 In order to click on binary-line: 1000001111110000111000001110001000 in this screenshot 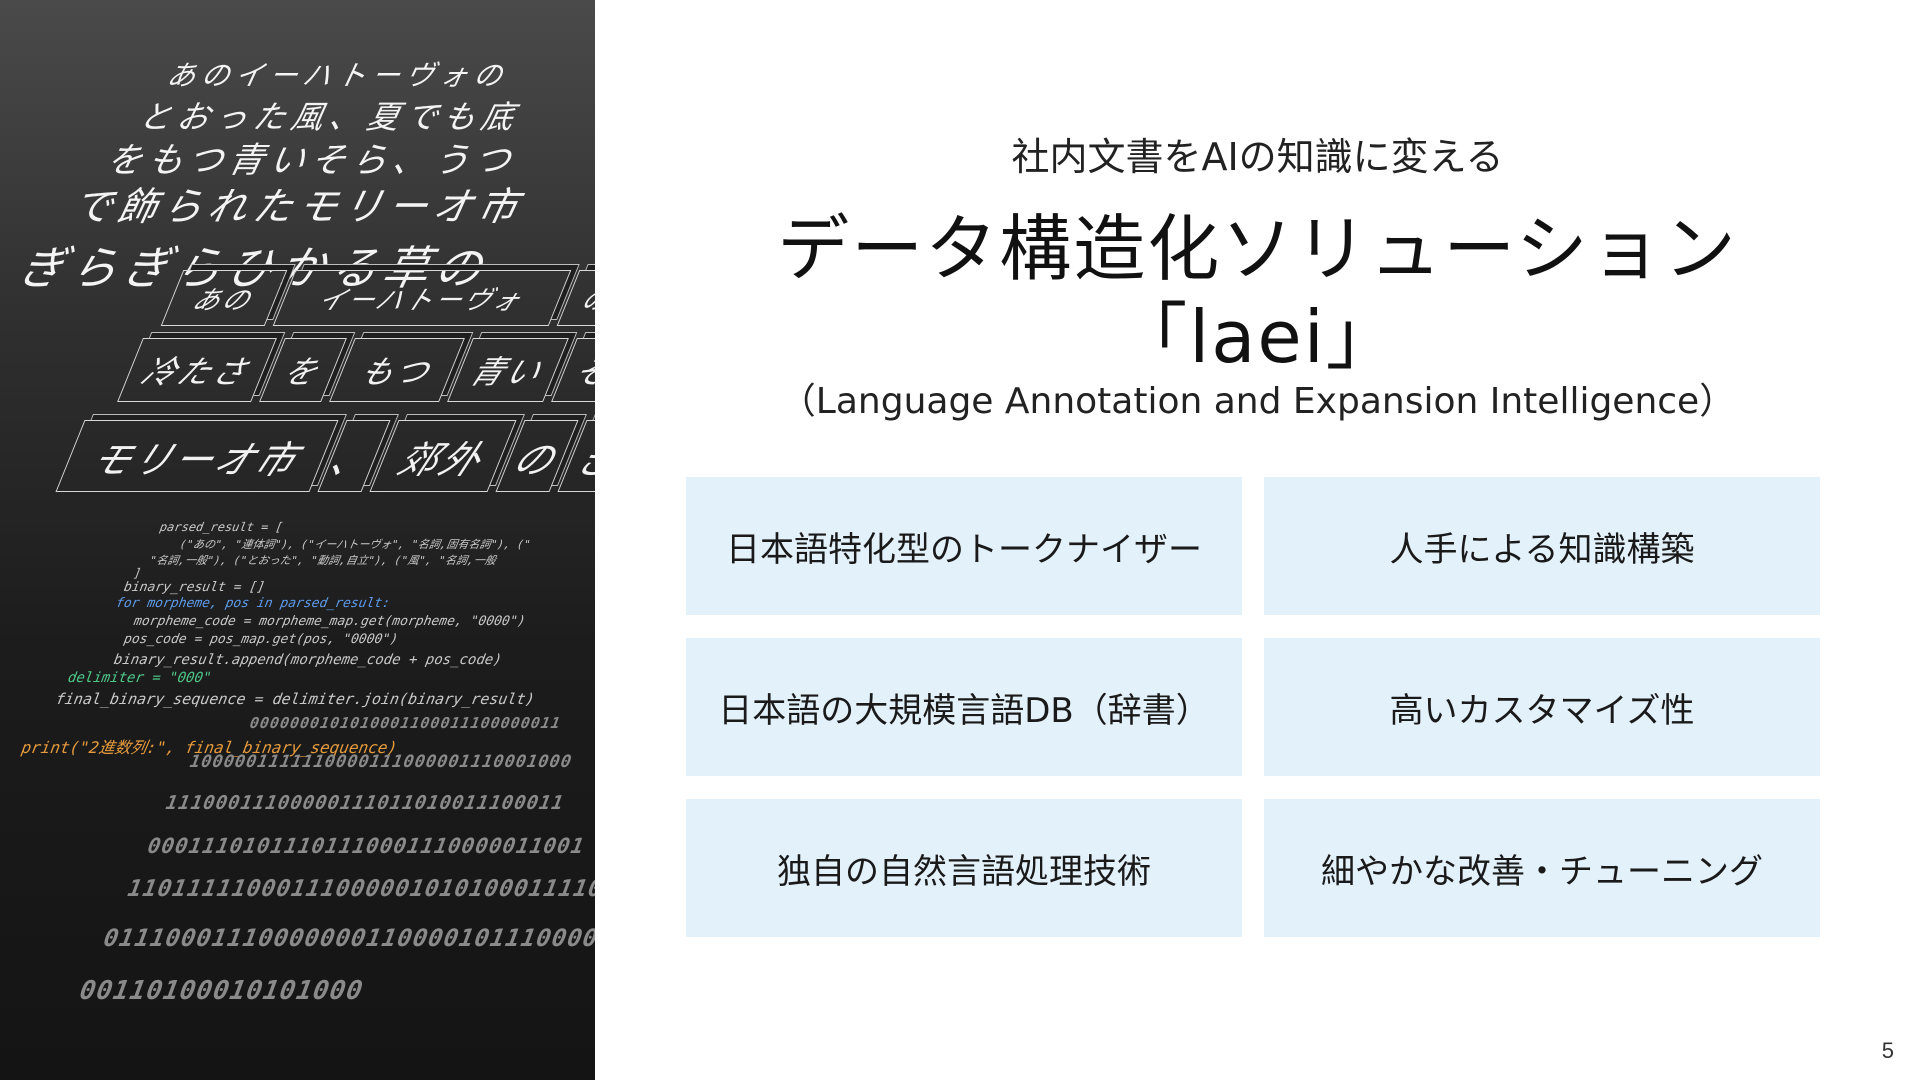, I will do `click(381, 762)`.